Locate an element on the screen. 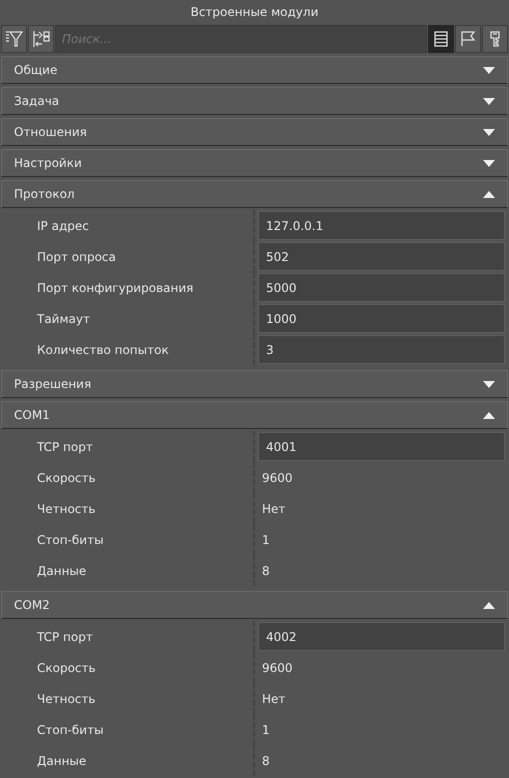 Image resolution: width=509 pixels, height=778 pixels. property-label: Порт опроса is located at coordinates (76, 257).